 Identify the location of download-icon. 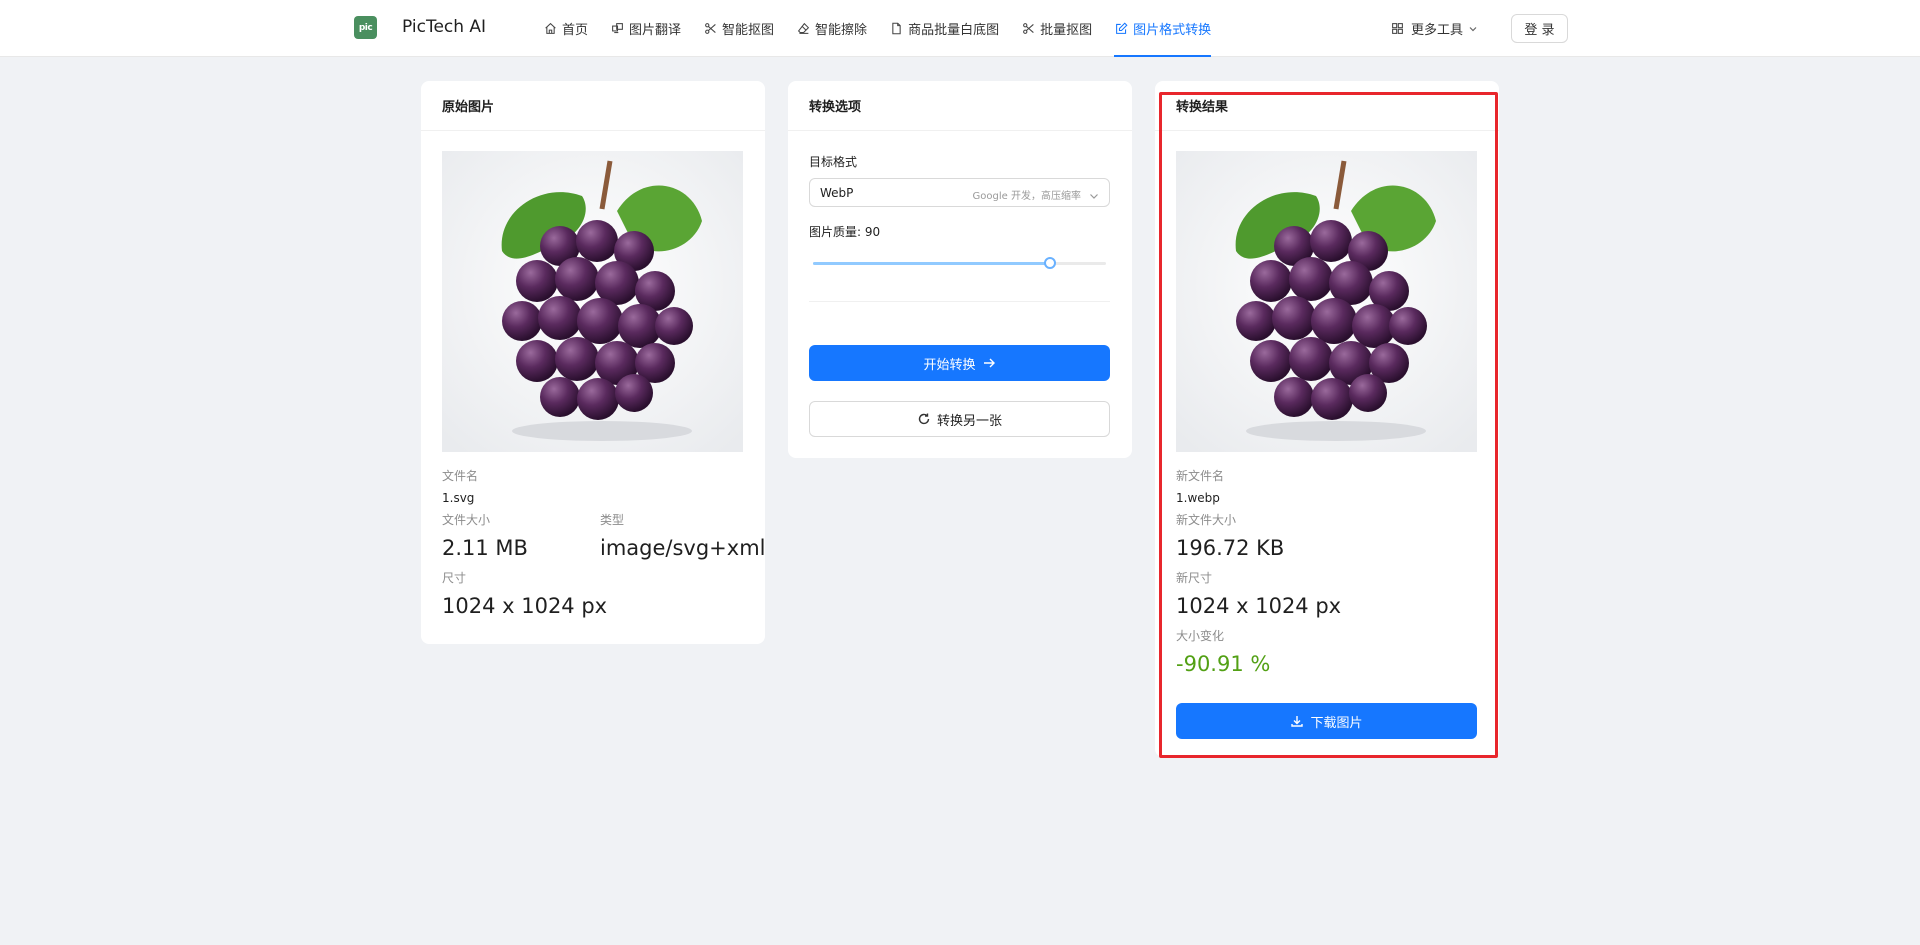
(1297, 721).